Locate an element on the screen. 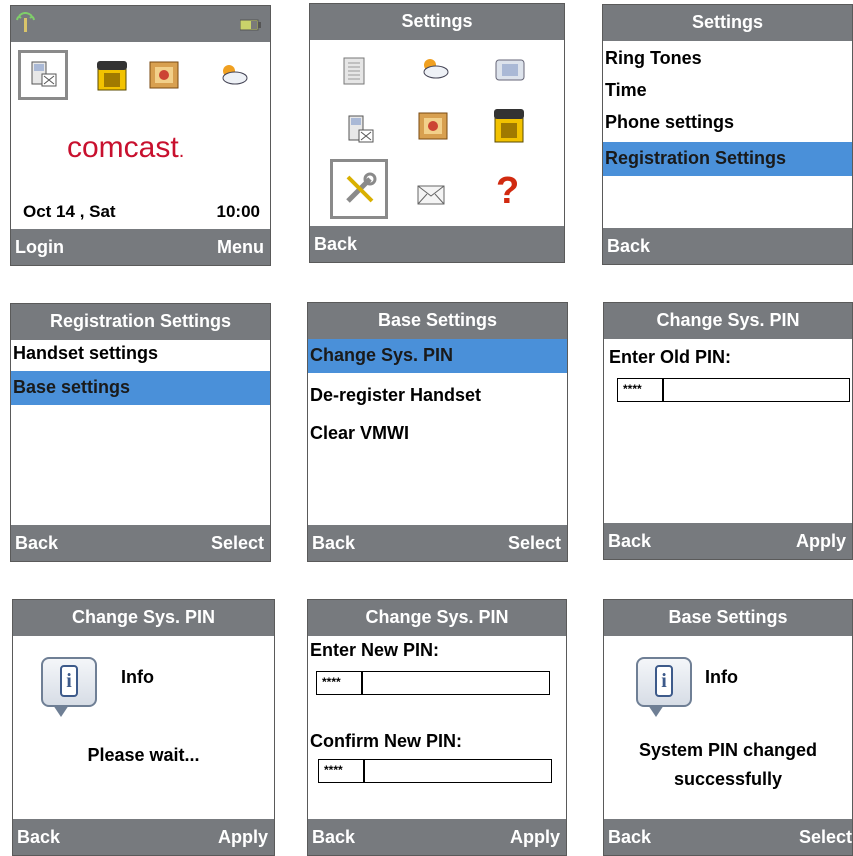 This screenshot has height=856, width=853. tools-icon is located at coordinates (361, 187).